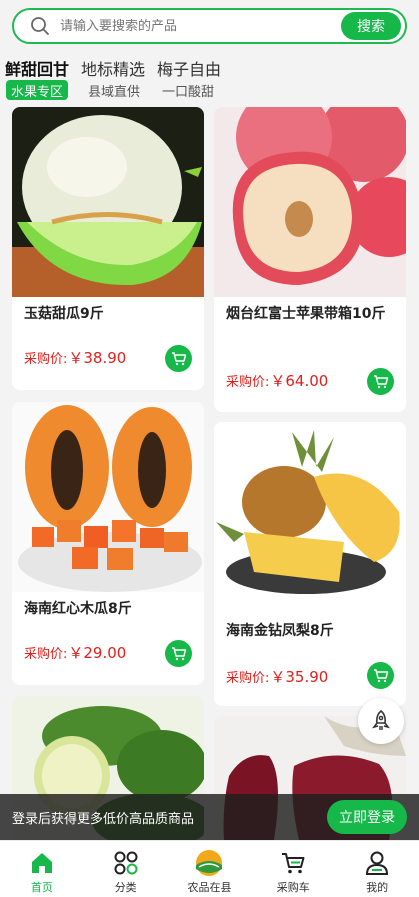 This screenshot has width=419, height=897. What do you see at coordinates (75, 358) in the screenshot?
I see `product-price: 采购价: ￥38.90` at bounding box center [75, 358].